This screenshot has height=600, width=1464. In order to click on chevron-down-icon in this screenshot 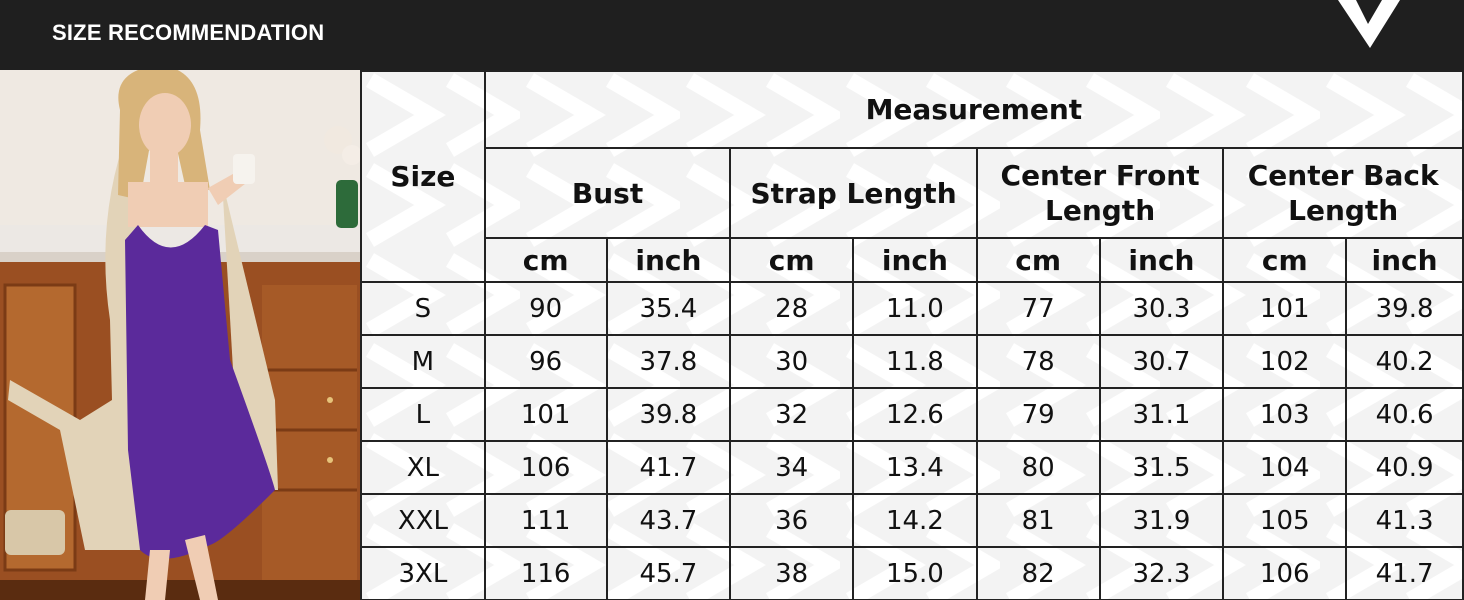, I will do `click(1369, 24)`.